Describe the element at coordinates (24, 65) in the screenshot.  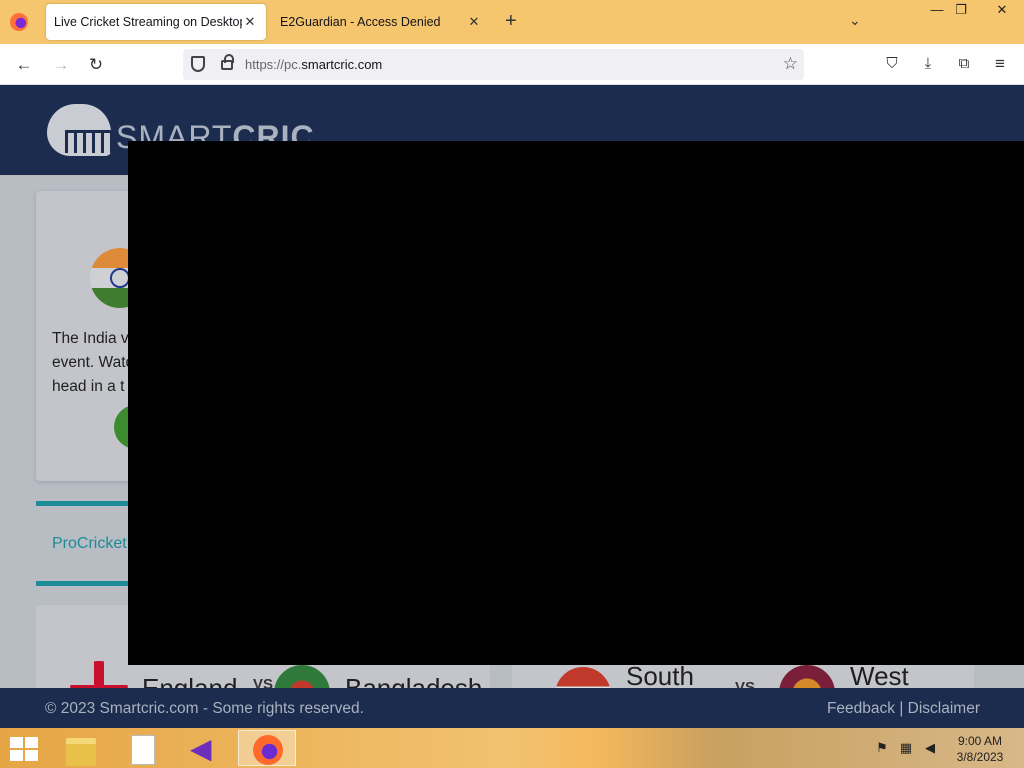
I see `back-arrow-icon: ←` at that location.